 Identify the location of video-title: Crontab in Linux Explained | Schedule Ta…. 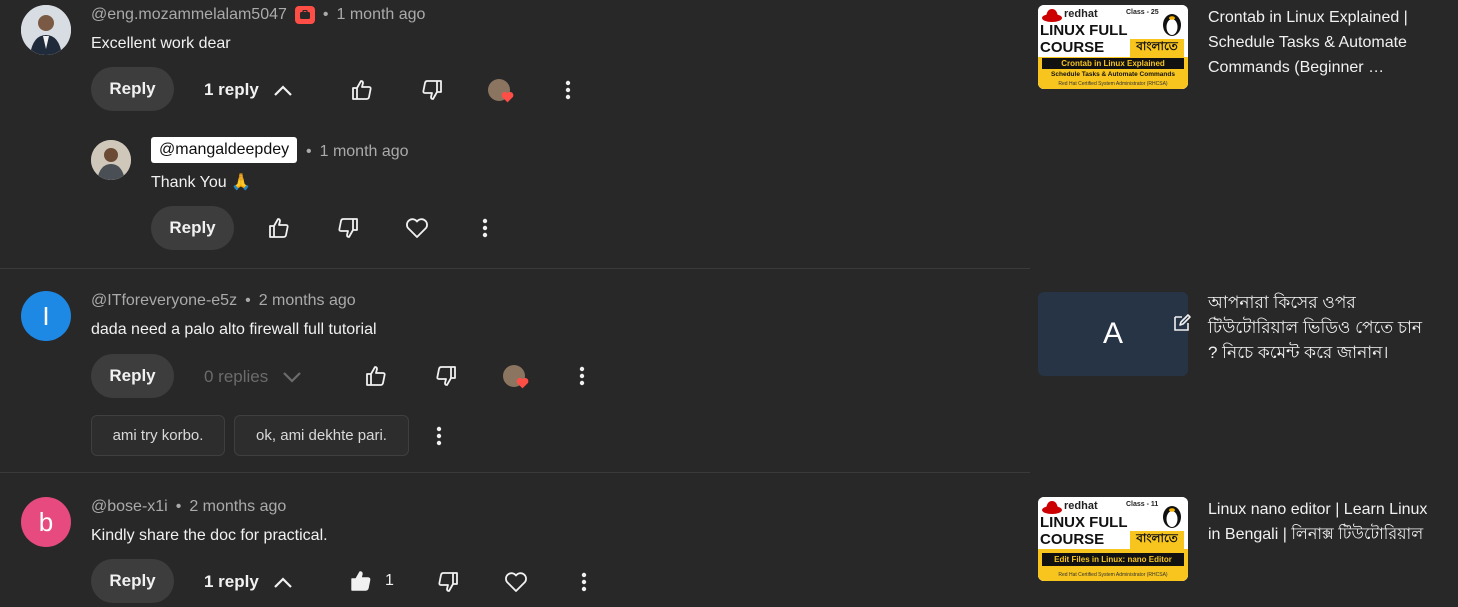
(1323, 42).